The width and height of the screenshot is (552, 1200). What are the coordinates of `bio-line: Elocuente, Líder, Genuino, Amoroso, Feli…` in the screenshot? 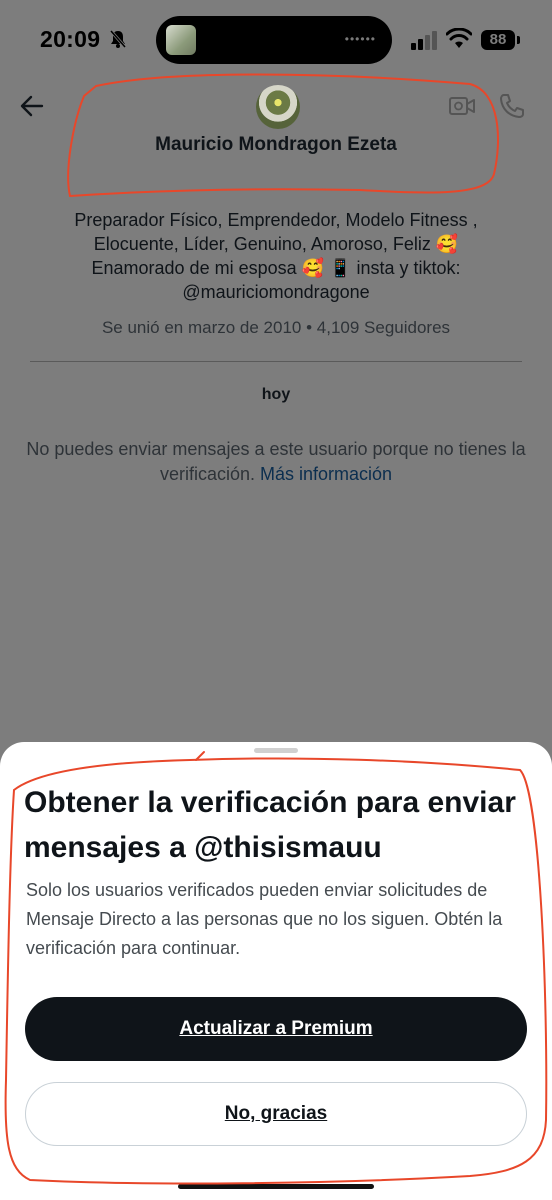 It's located at (276, 244).